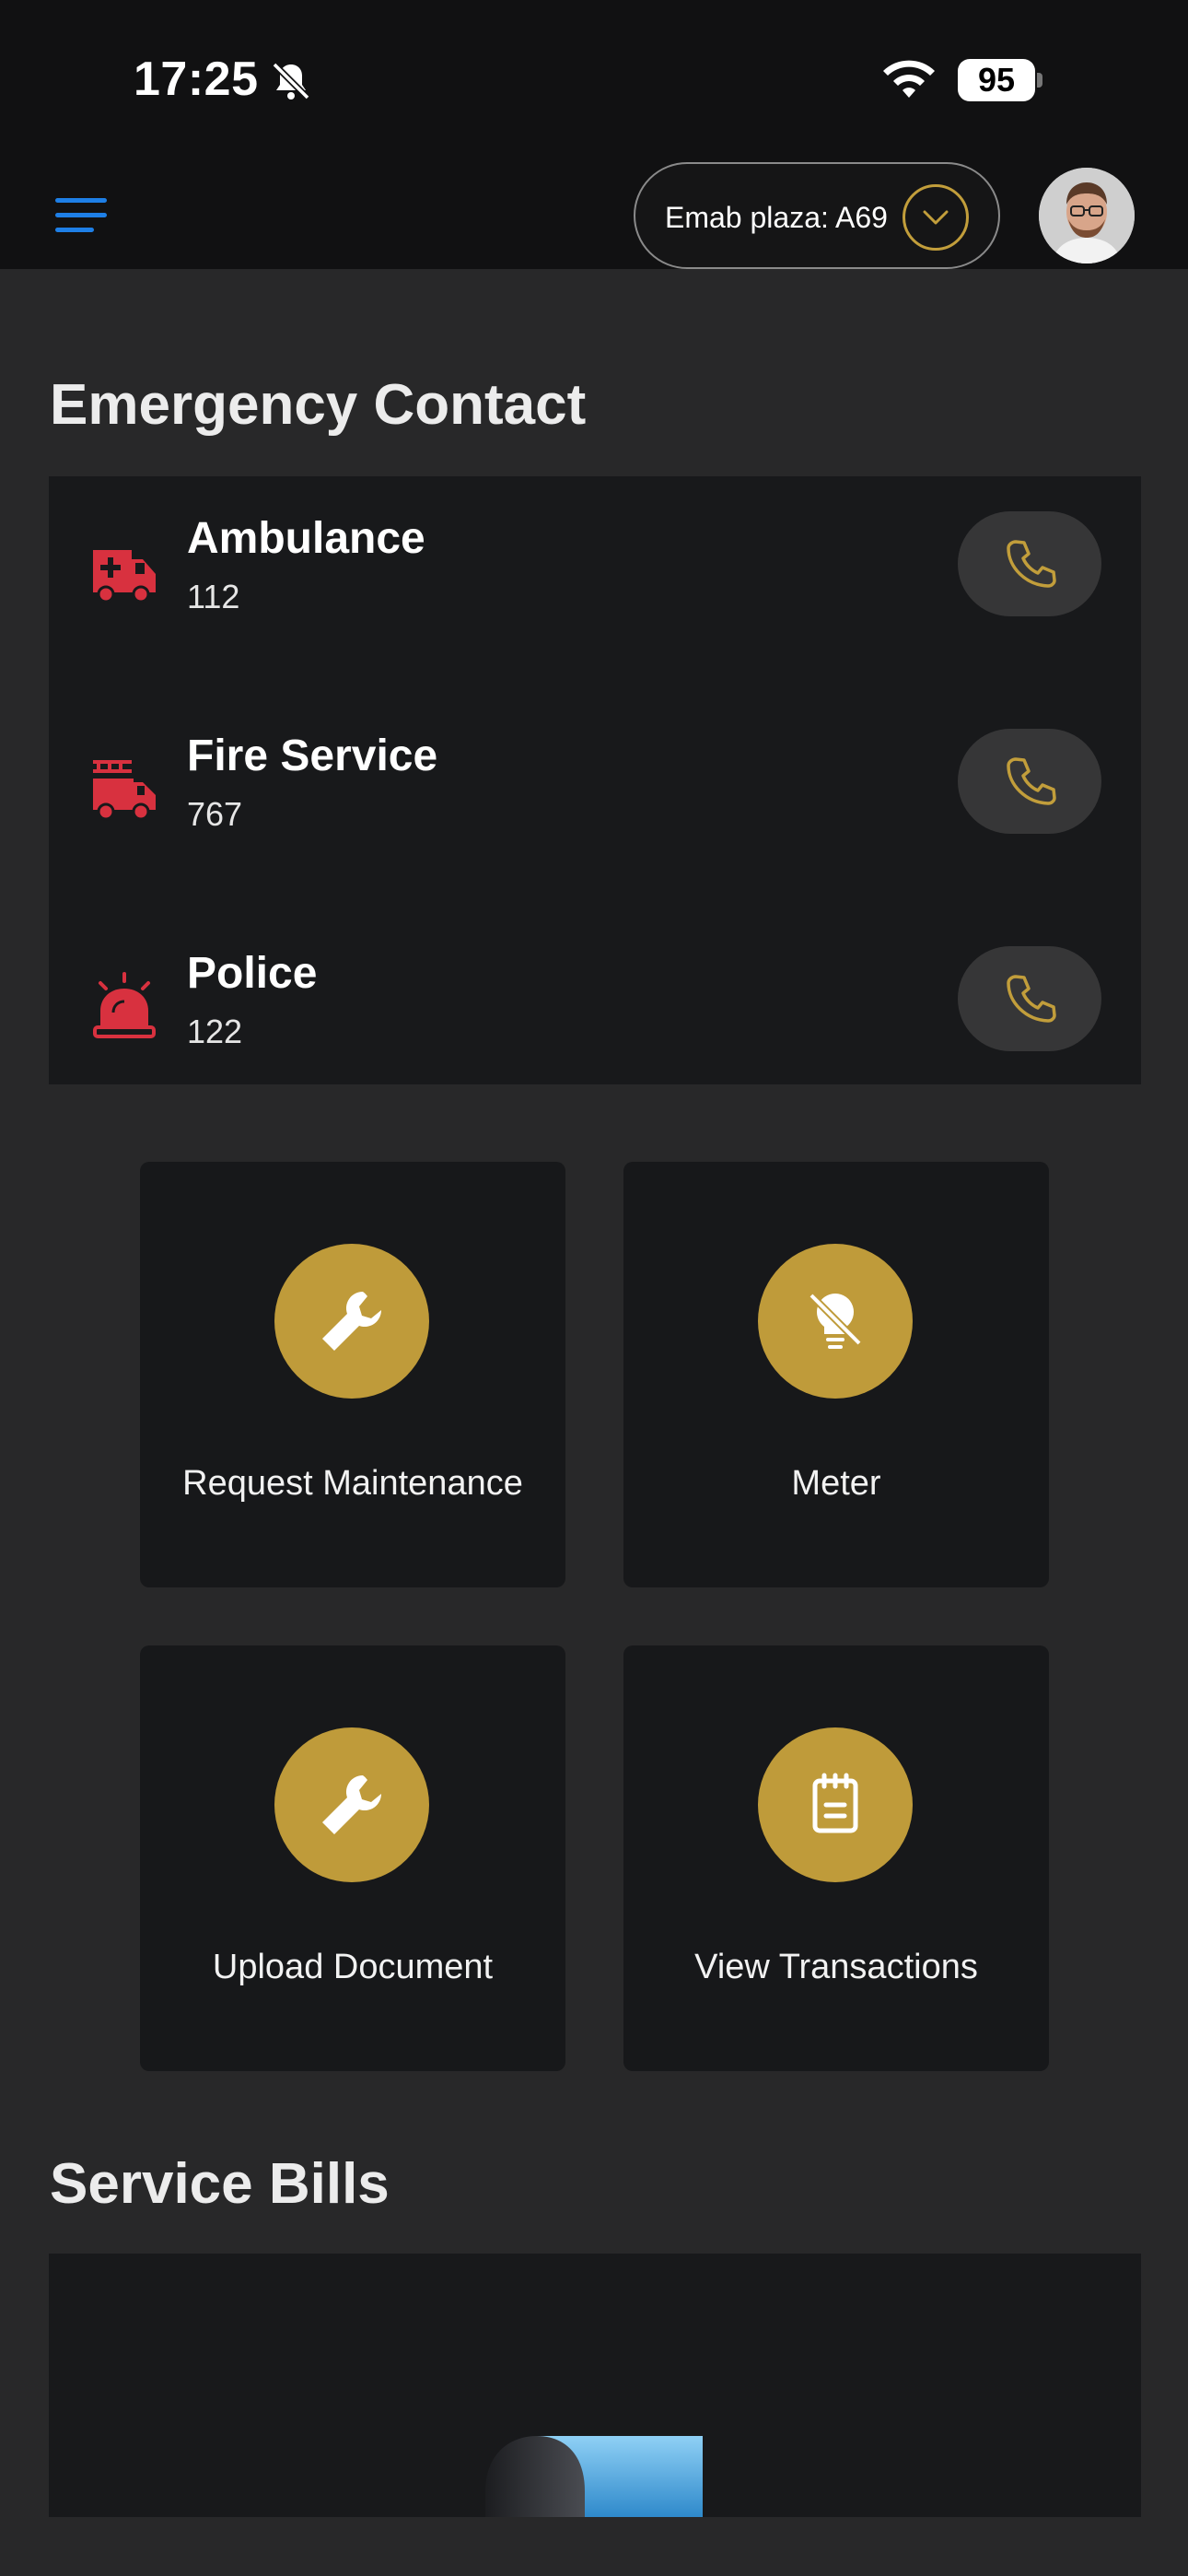 The width and height of the screenshot is (1188, 2576). Describe the element at coordinates (836, 1967) in the screenshot. I see `tile-label: View Transactions` at that location.